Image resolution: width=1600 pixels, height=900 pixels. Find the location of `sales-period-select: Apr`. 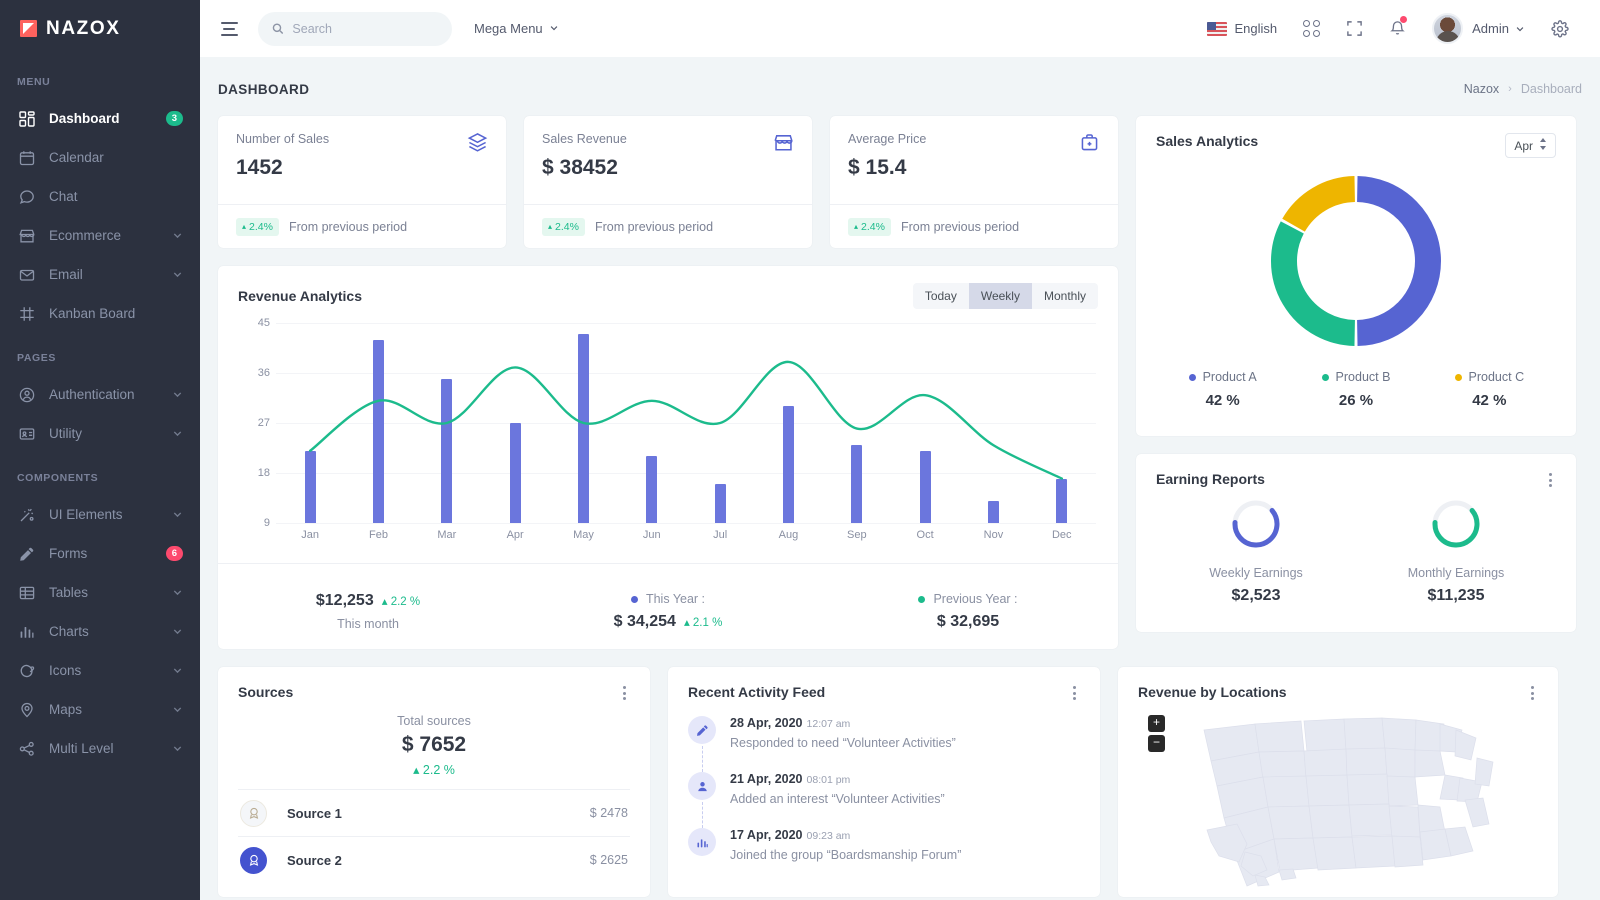

sales-period-select: Apr is located at coordinates (1530, 145).